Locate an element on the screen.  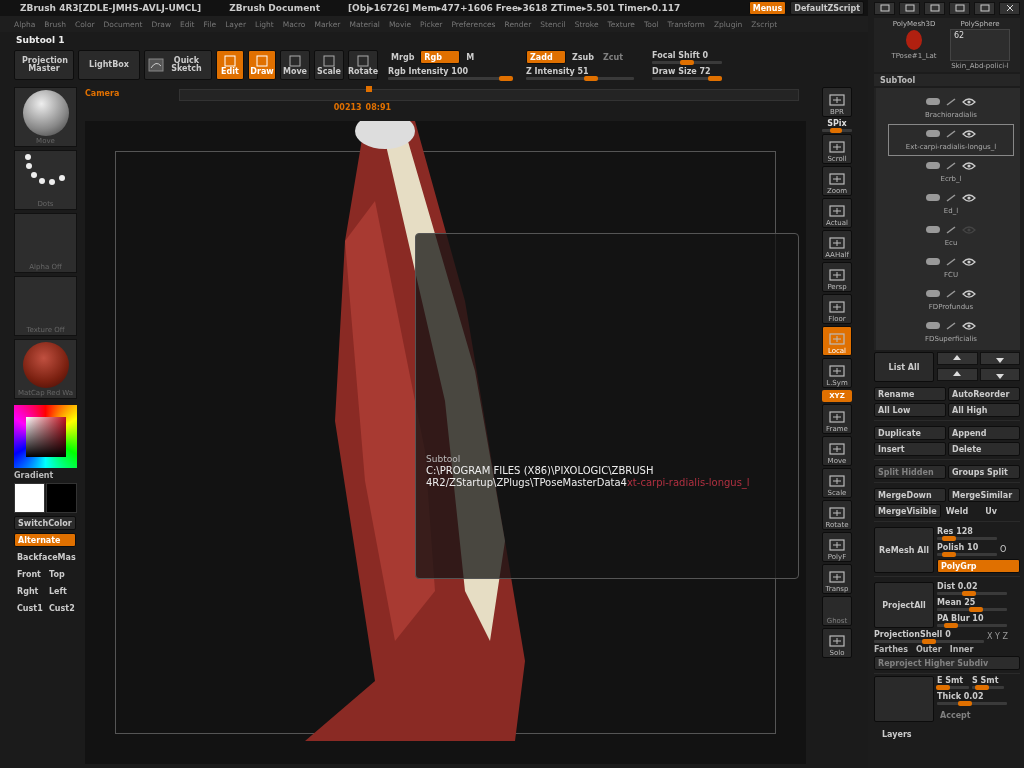
subtool-button: Uv is located at coordinates (1001, 511).